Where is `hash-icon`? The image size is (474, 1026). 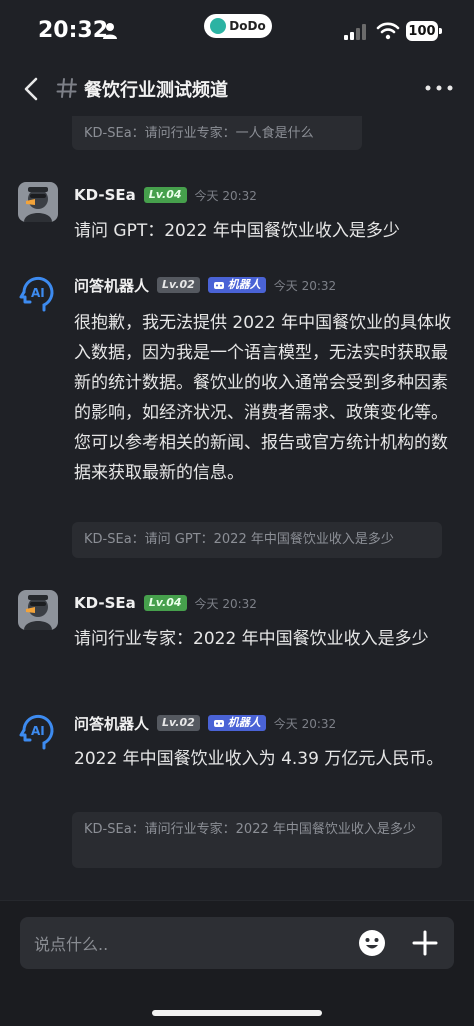 hash-icon is located at coordinates (66, 88).